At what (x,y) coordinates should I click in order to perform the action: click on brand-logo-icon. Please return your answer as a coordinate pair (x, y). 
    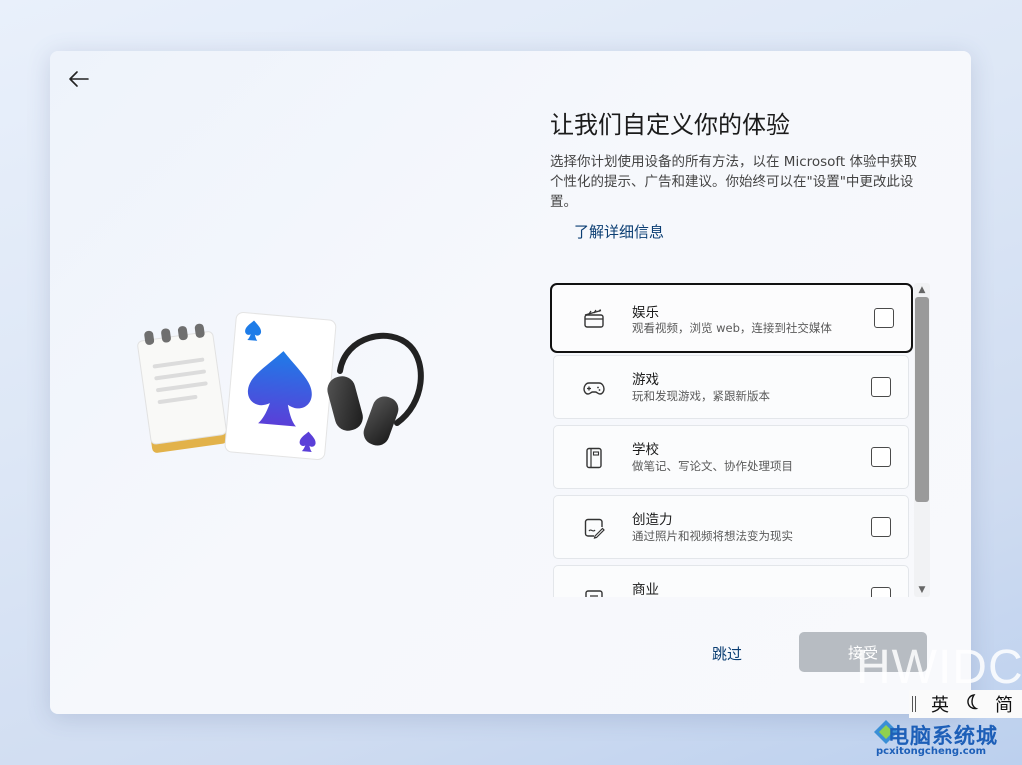
    Looking at the image, I should click on (886, 732).